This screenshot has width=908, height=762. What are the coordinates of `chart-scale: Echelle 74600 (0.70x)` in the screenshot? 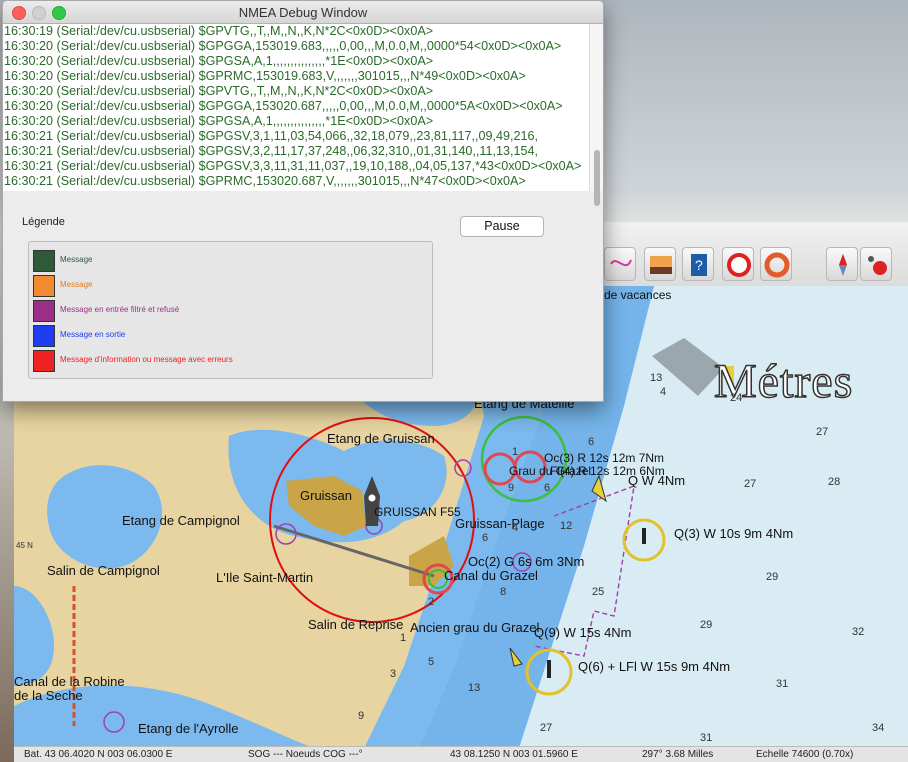 It's located at (805, 754).